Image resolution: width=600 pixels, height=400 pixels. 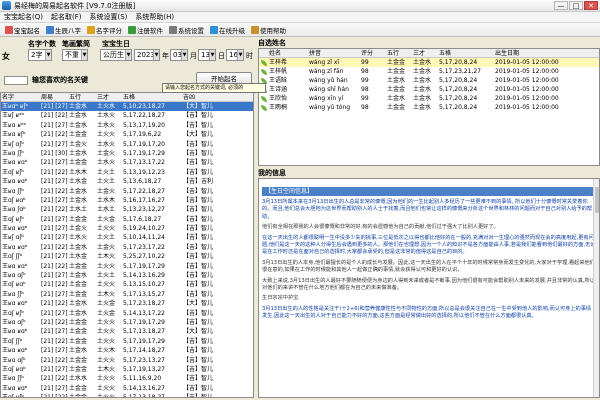 I want to click on table-row: 王ɑʃ ʁɑᵇ [21] [22] 土金金 土火火 5,13,15,10,27 【吉】智儿, so click(x=127, y=284).